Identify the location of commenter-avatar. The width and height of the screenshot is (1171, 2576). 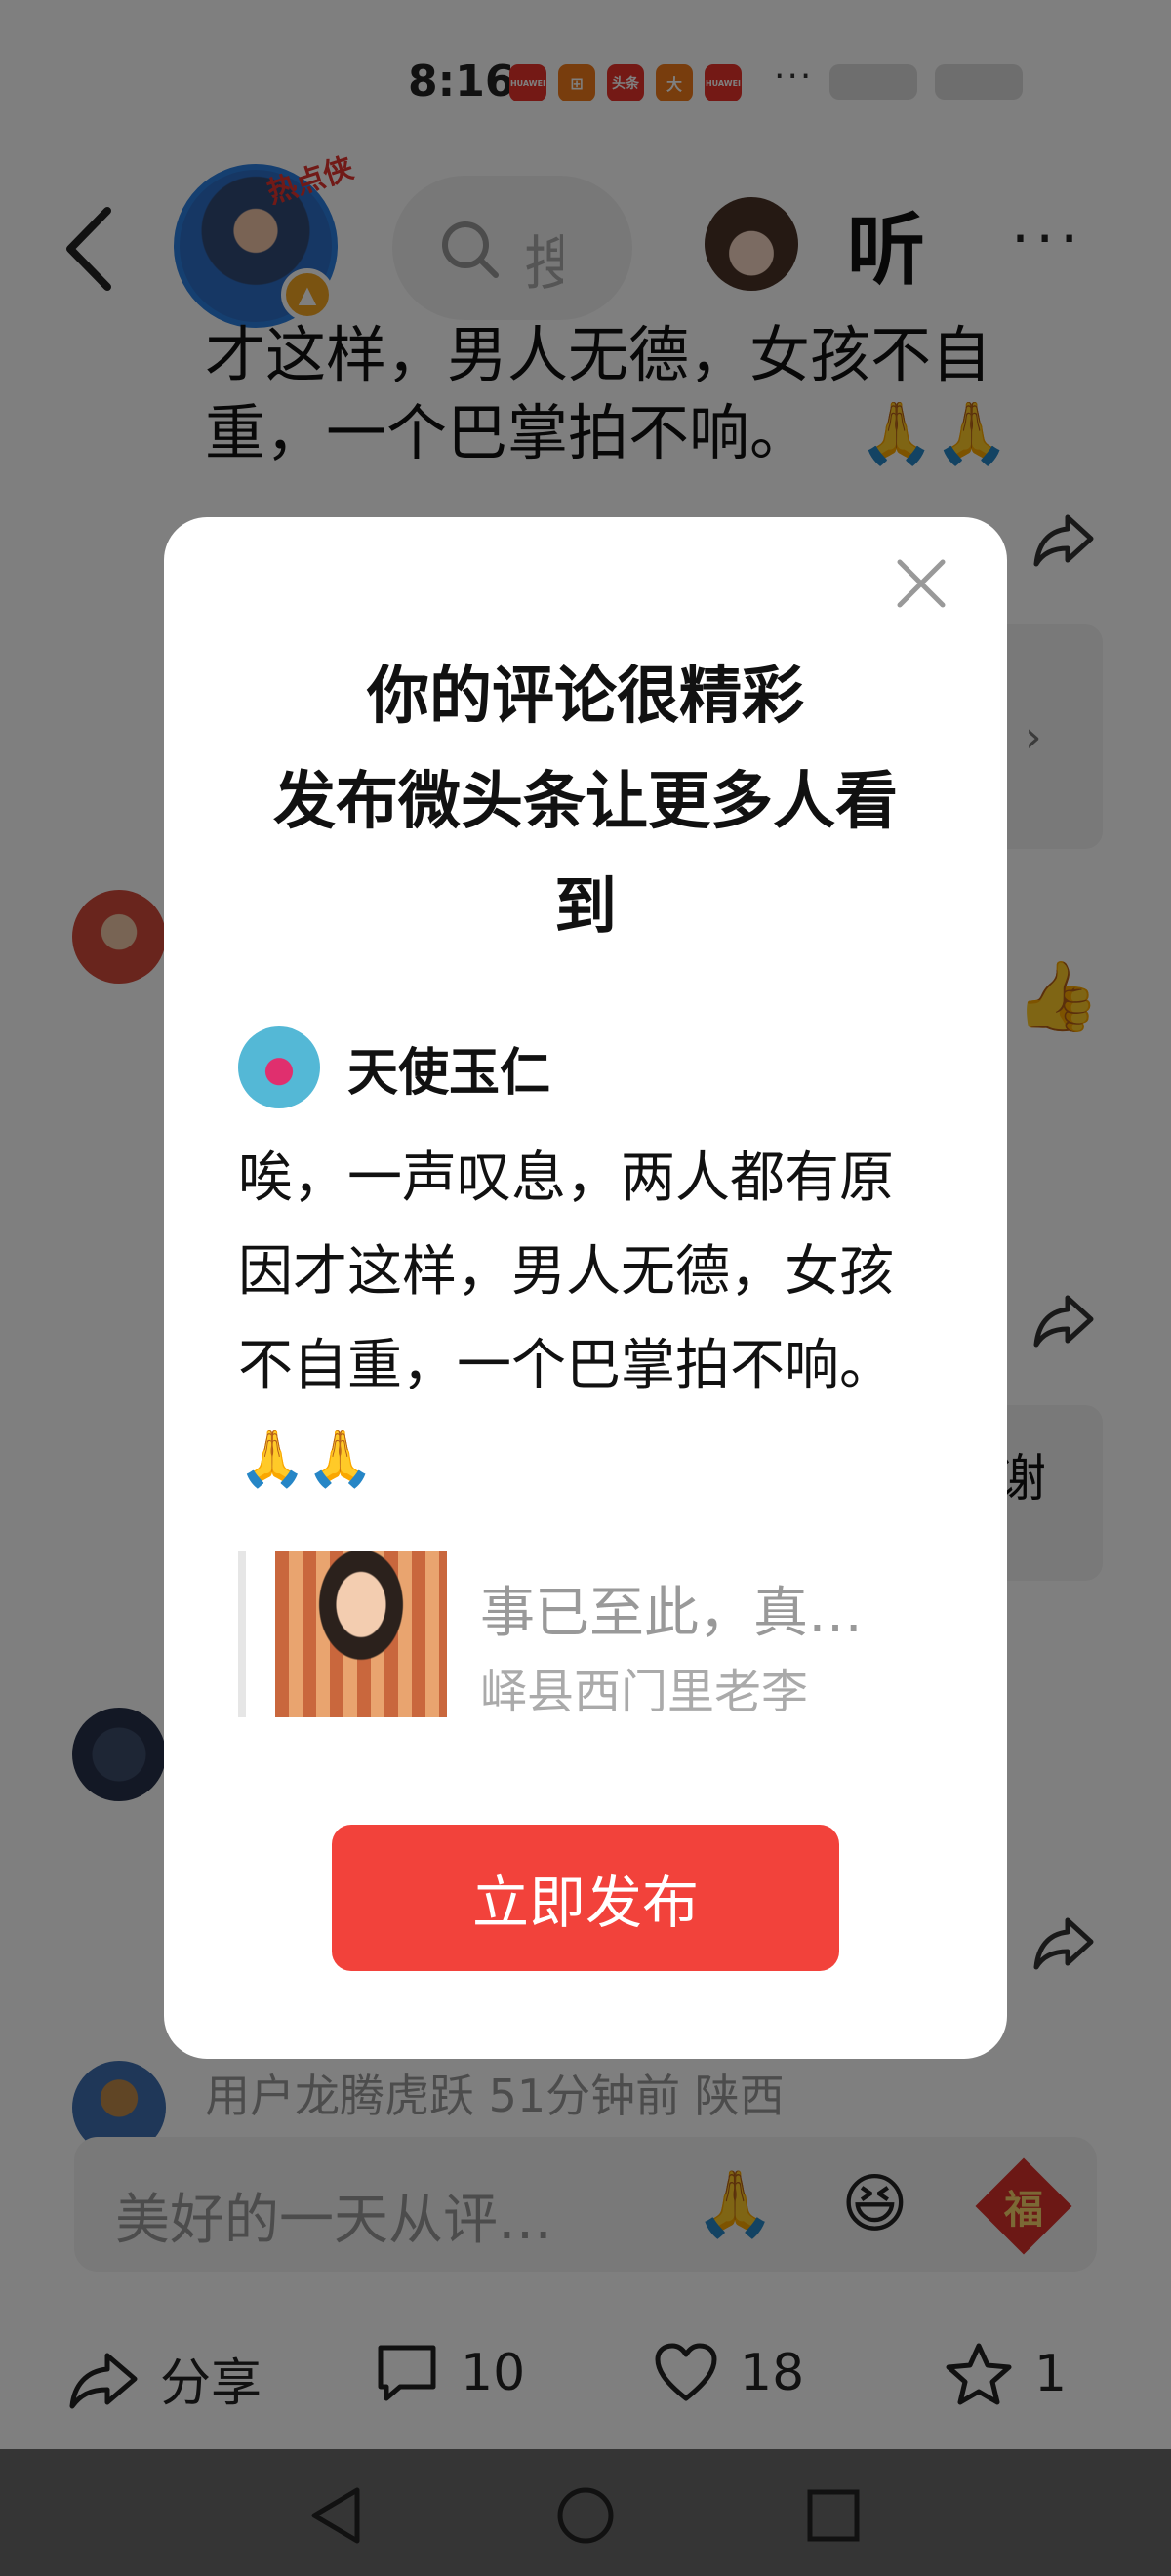
(279, 1067).